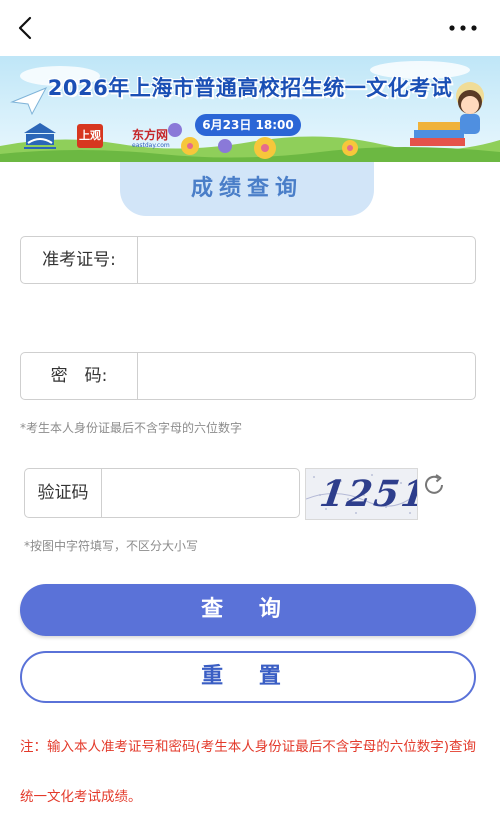  I want to click on shangguan-logo: 上观, so click(90, 136).